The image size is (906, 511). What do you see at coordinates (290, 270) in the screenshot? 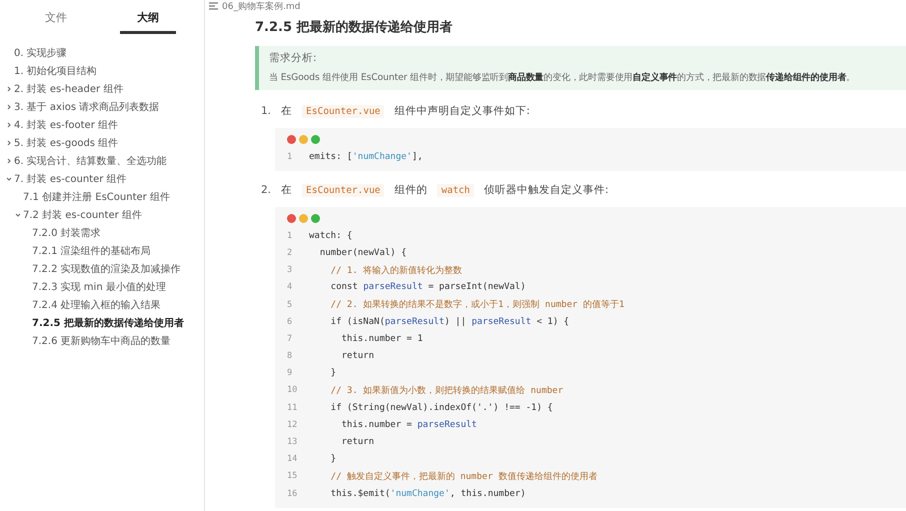
I see `line-number: 3` at bounding box center [290, 270].